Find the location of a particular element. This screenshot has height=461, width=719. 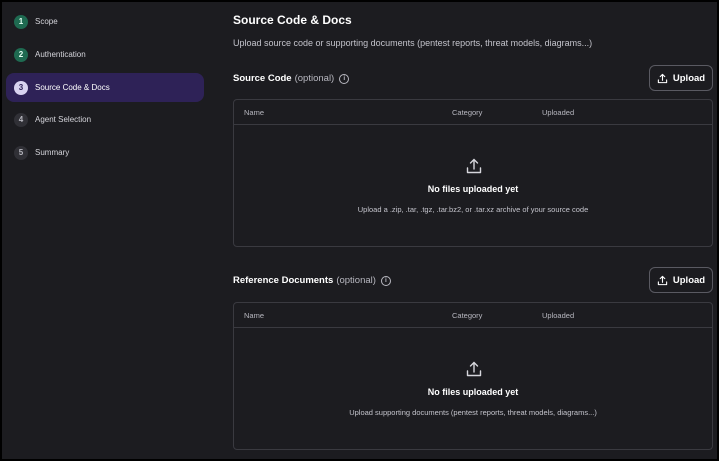

source-code-upload-button: Upload is located at coordinates (681, 78).